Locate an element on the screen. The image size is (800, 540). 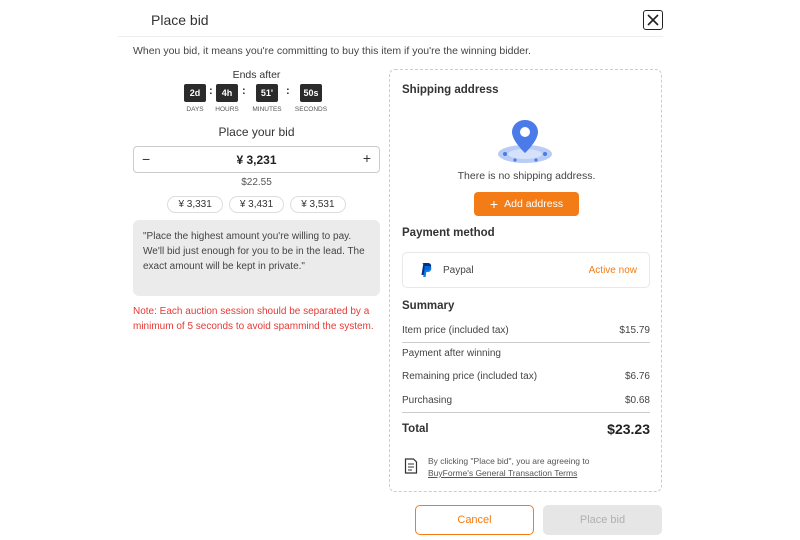
summary-value: $6.76 is located at coordinates (637, 376).